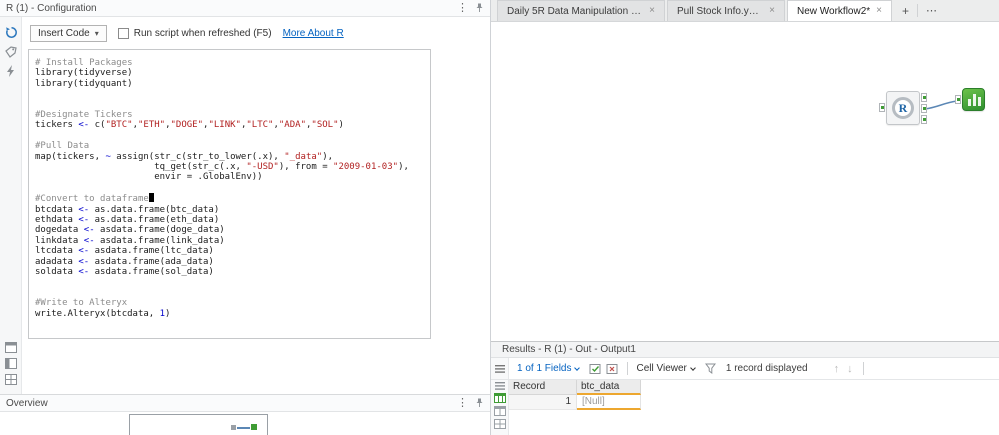  What do you see at coordinates (11, 205) in the screenshot?
I see `config-tool-strip` at bounding box center [11, 205].